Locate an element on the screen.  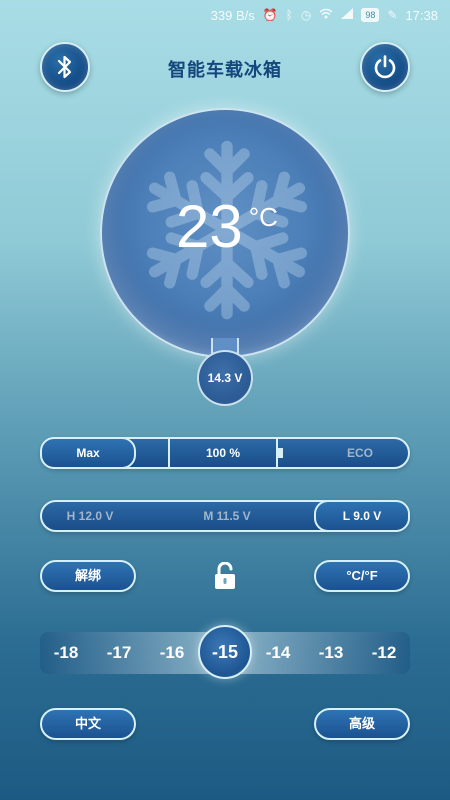
temperature-unit: °C is located at coordinates (263, 217).